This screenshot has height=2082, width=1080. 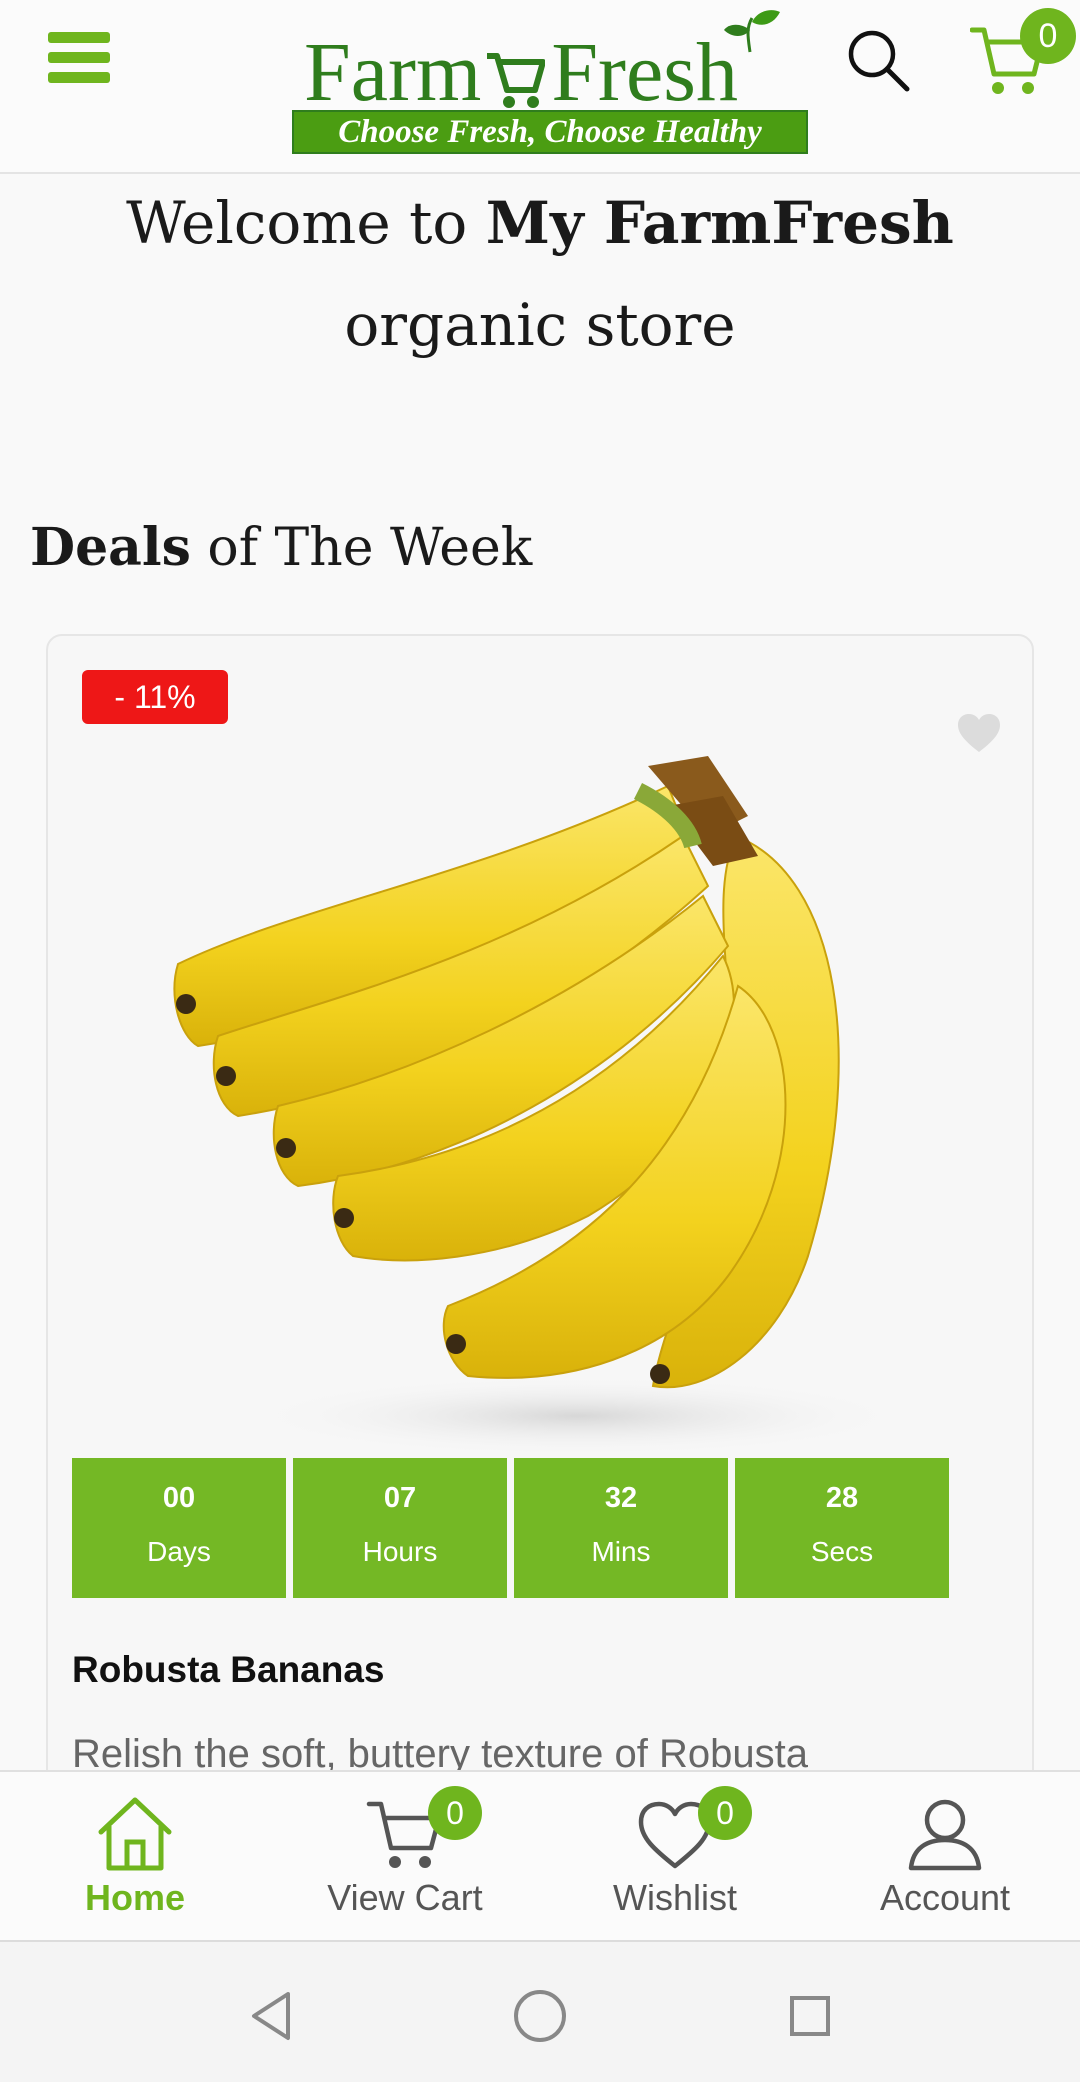 What do you see at coordinates (1048, 36) in the screenshot?
I see `cart-count-badge: 0` at bounding box center [1048, 36].